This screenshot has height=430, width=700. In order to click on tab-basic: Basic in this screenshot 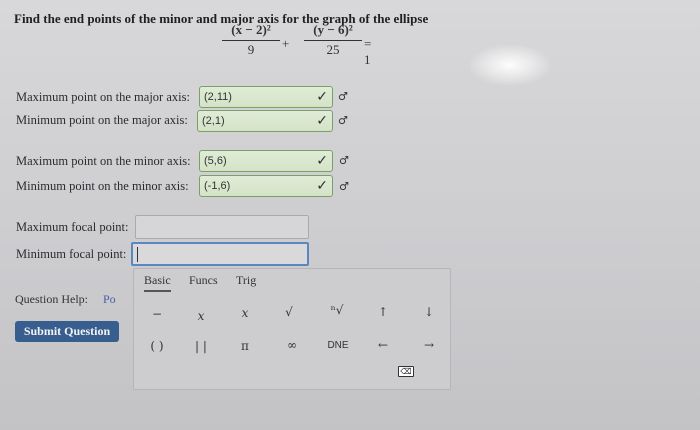, I will do `click(157, 282)`.